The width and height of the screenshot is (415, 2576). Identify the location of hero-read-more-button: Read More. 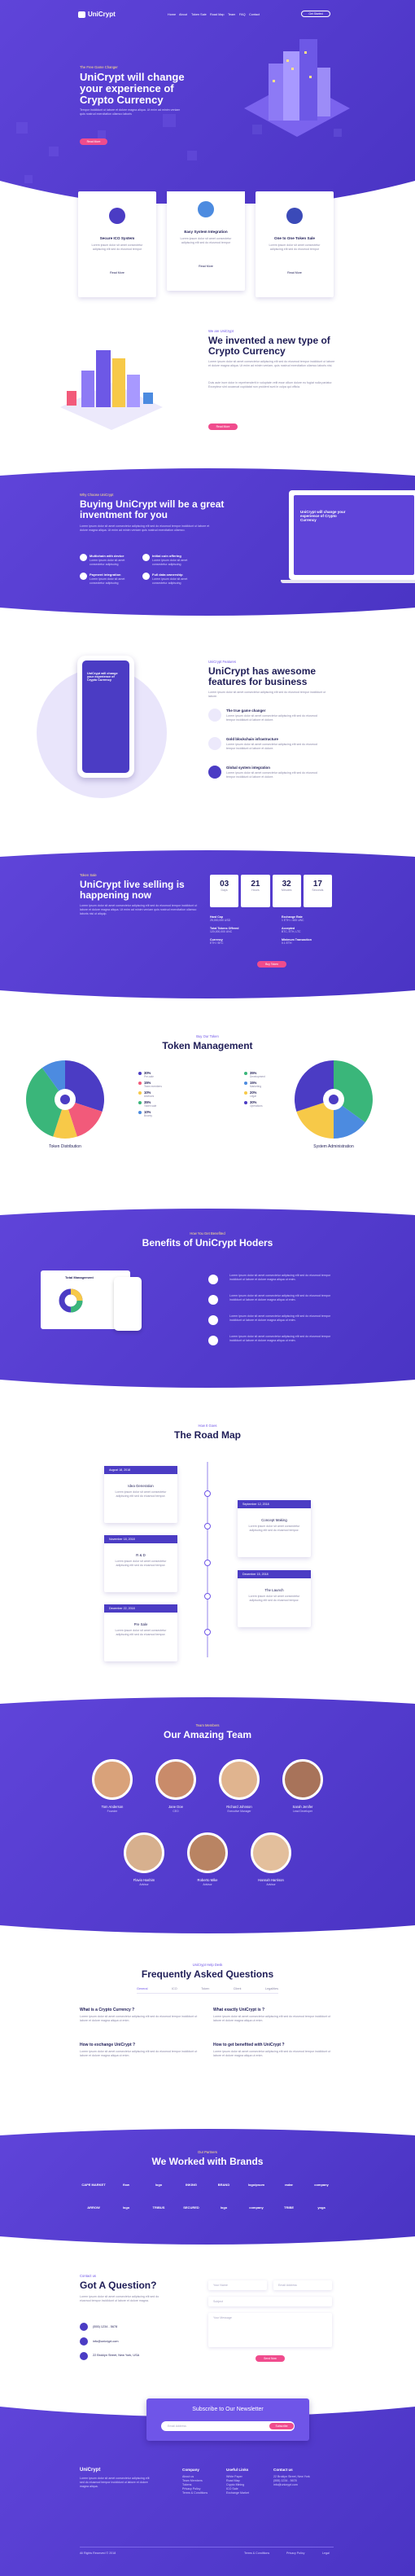
(93, 141).